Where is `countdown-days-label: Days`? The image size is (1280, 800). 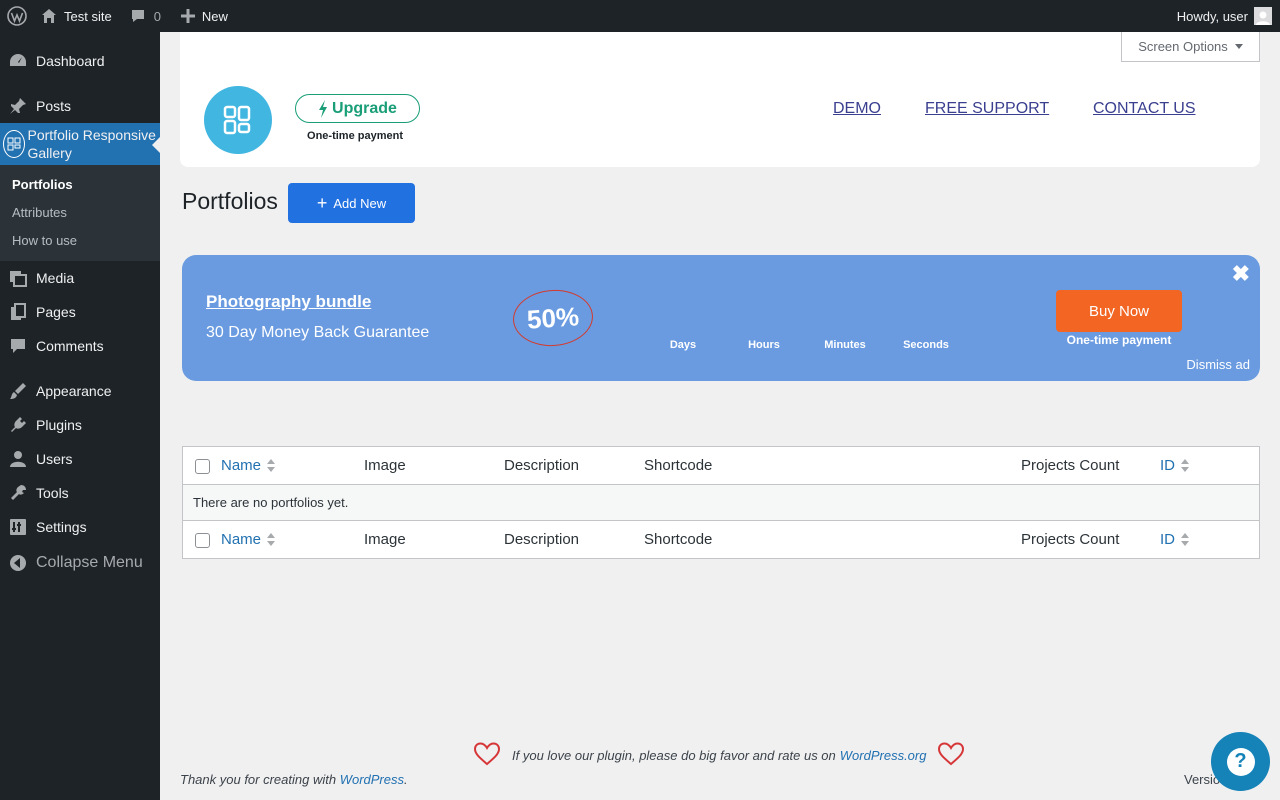
countdown-days-label: Days is located at coordinates (683, 345).